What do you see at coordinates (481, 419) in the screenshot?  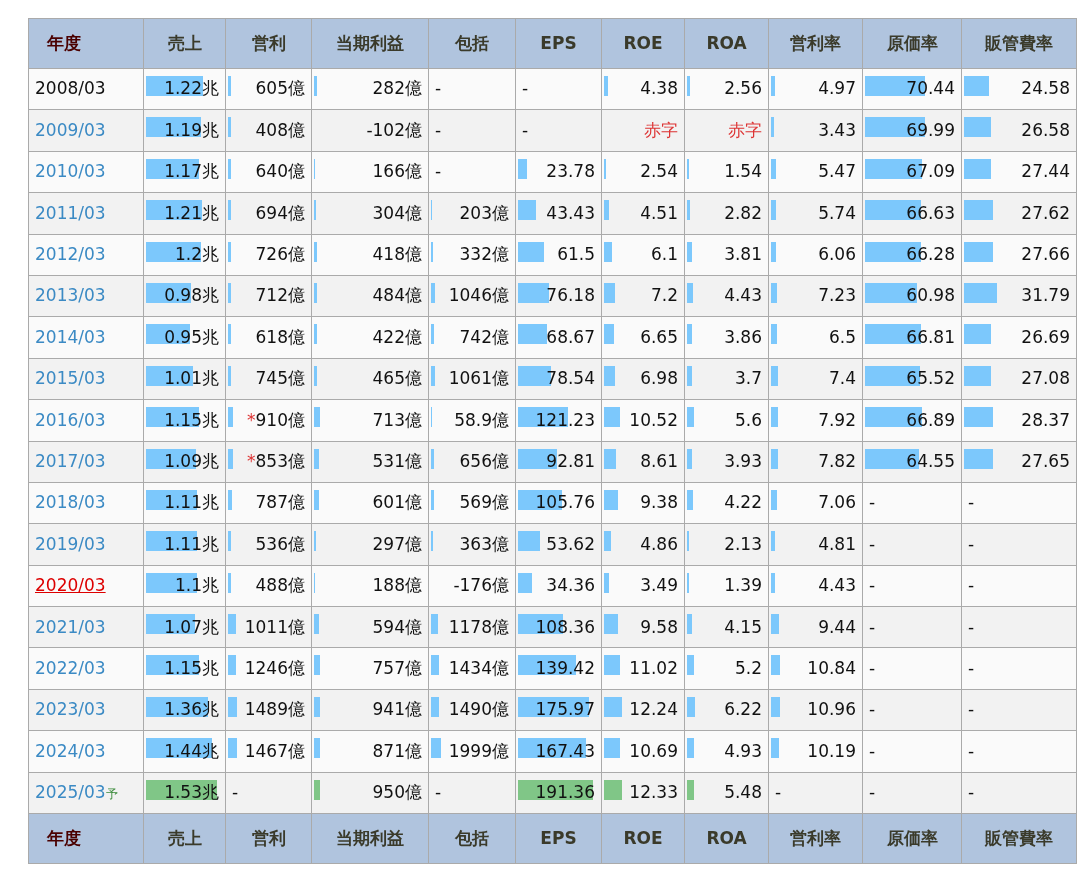 I see `cell-value: 58.9億` at bounding box center [481, 419].